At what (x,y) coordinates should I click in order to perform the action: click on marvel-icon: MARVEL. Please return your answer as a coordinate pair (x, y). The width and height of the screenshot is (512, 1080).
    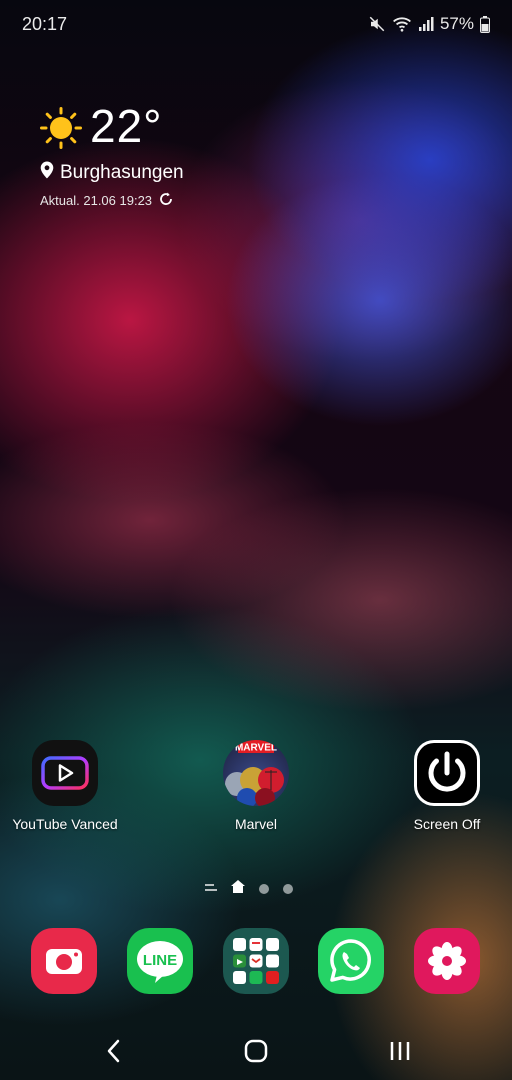
    Looking at the image, I should click on (256, 773).